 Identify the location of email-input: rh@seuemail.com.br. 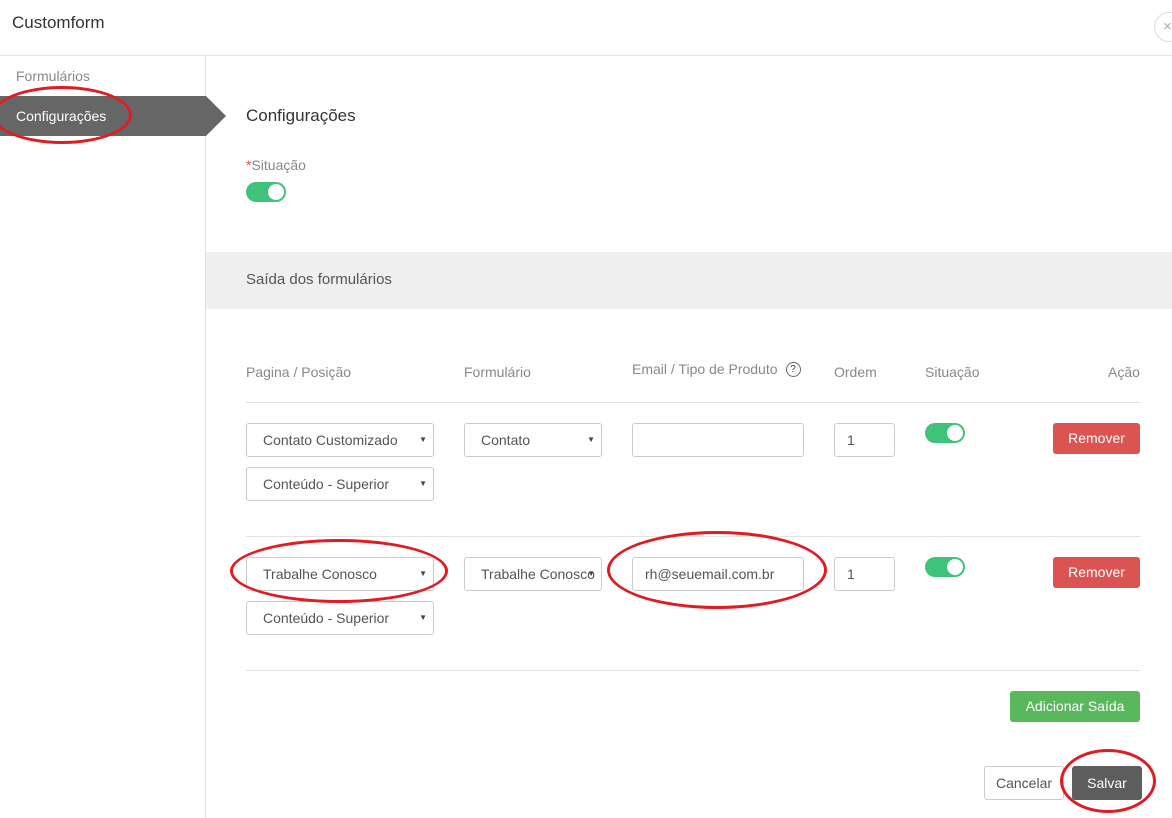
(718, 574).